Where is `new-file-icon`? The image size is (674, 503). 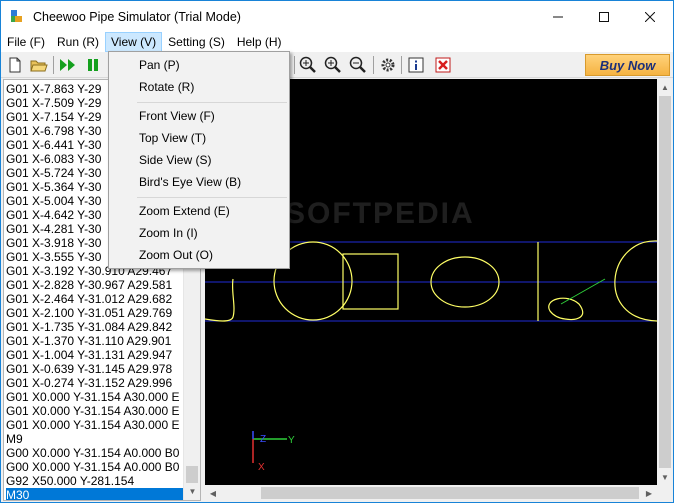 new-file-icon is located at coordinates (15, 65).